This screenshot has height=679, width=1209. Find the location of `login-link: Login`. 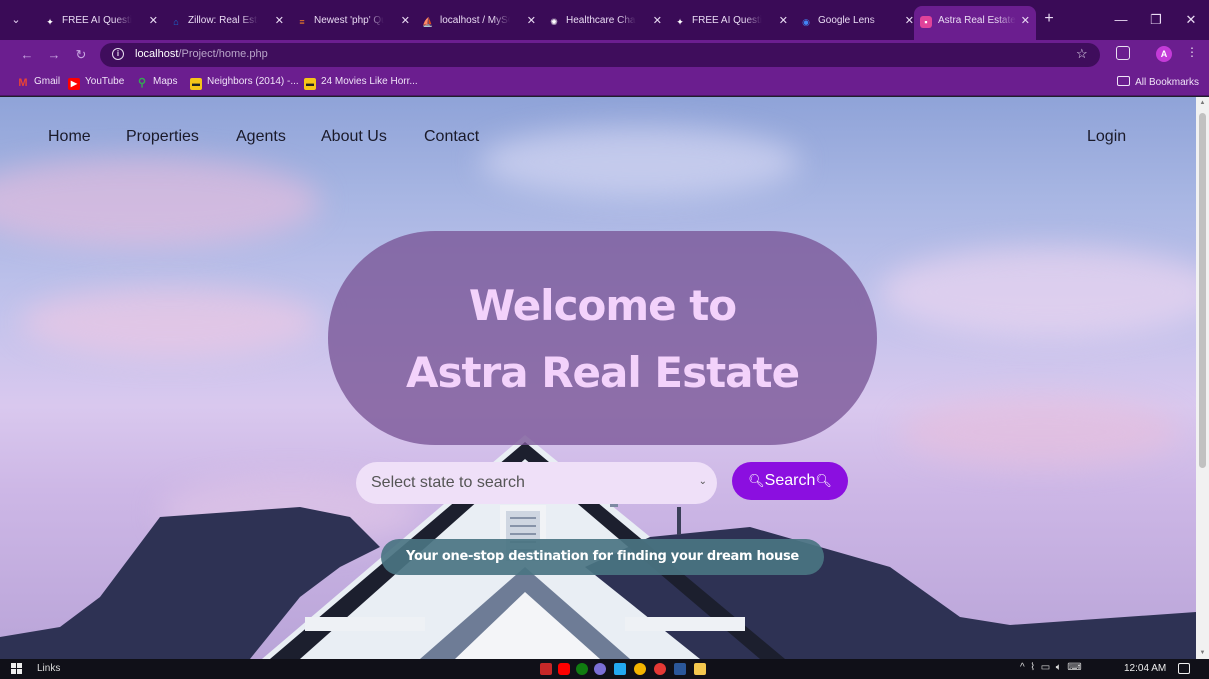

login-link: Login is located at coordinates (1106, 137).